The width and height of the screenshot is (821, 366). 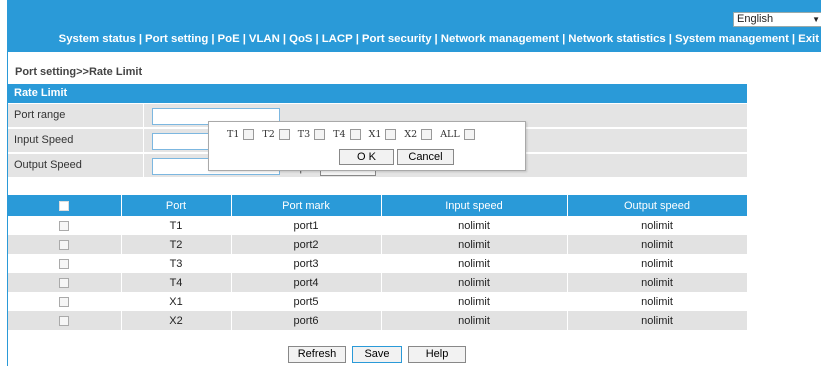 What do you see at coordinates (306, 244) in the screenshot?
I see `port-mark-cell: port2` at bounding box center [306, 244].